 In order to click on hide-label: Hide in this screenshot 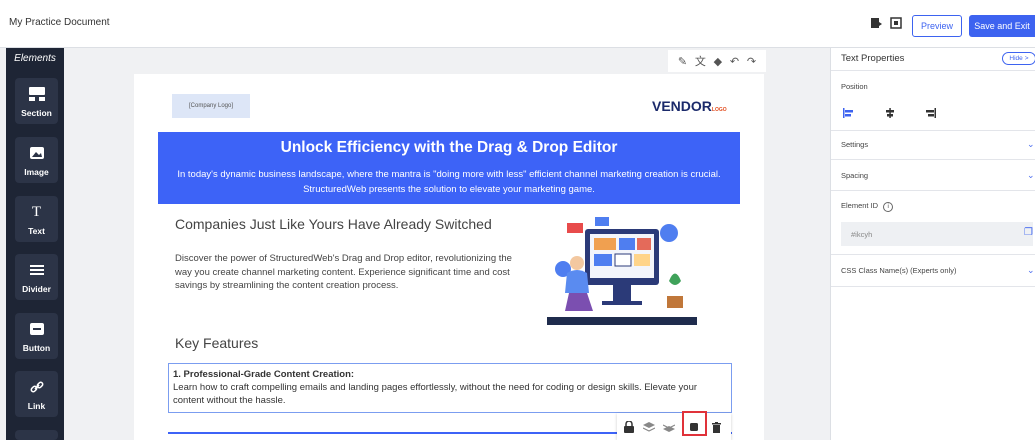, I will do `click(1016, 58)`.